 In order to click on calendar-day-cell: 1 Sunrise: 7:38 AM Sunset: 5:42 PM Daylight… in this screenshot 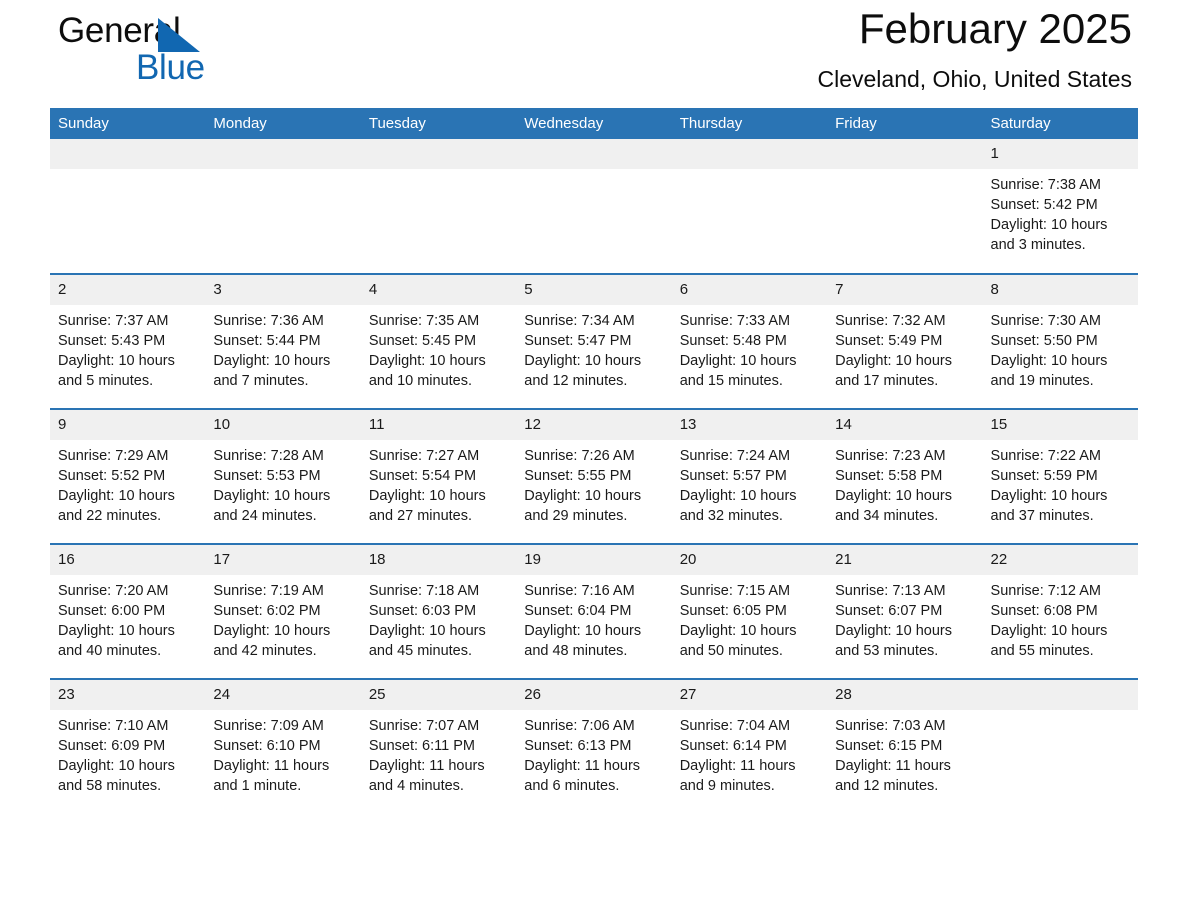, I will do `click(1060, 206)`.